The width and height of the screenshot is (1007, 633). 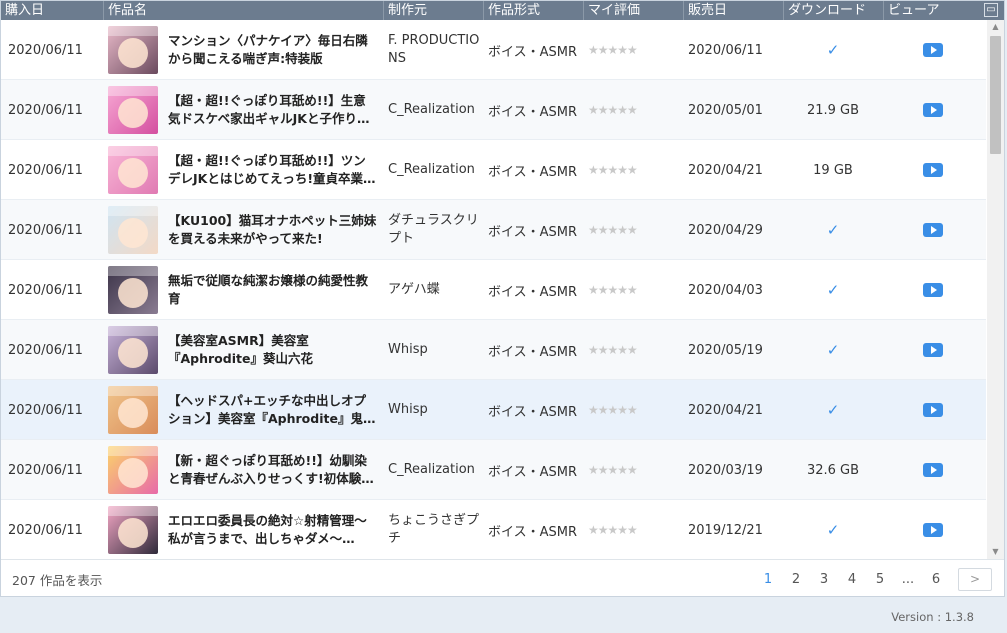 I want to click on scroll-down-arrow-icon: ▼, so click(x=995, y=552).